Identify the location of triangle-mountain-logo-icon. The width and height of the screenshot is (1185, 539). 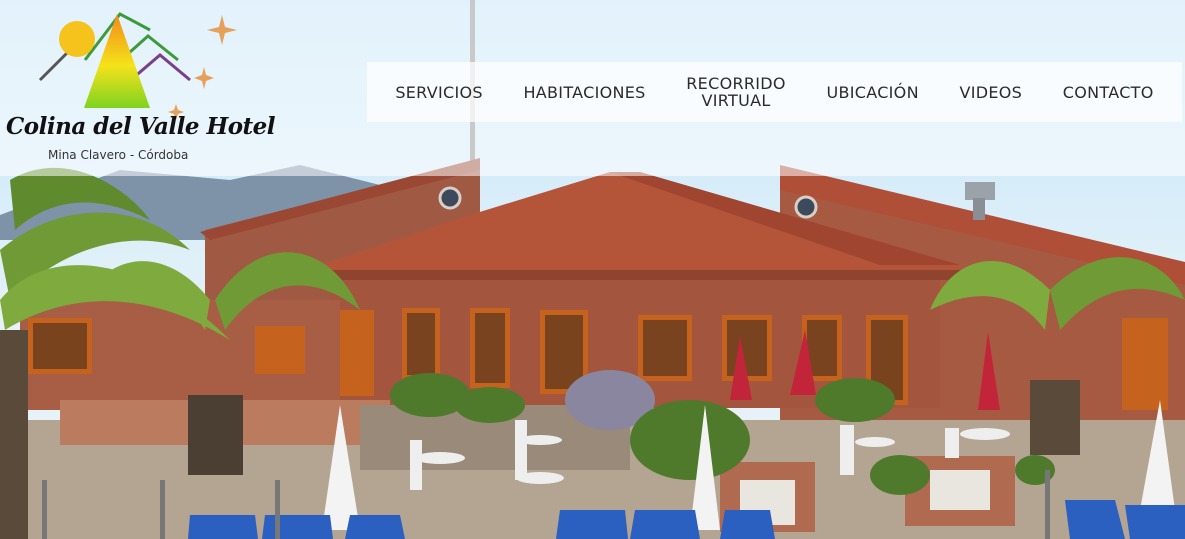
(114, 60).